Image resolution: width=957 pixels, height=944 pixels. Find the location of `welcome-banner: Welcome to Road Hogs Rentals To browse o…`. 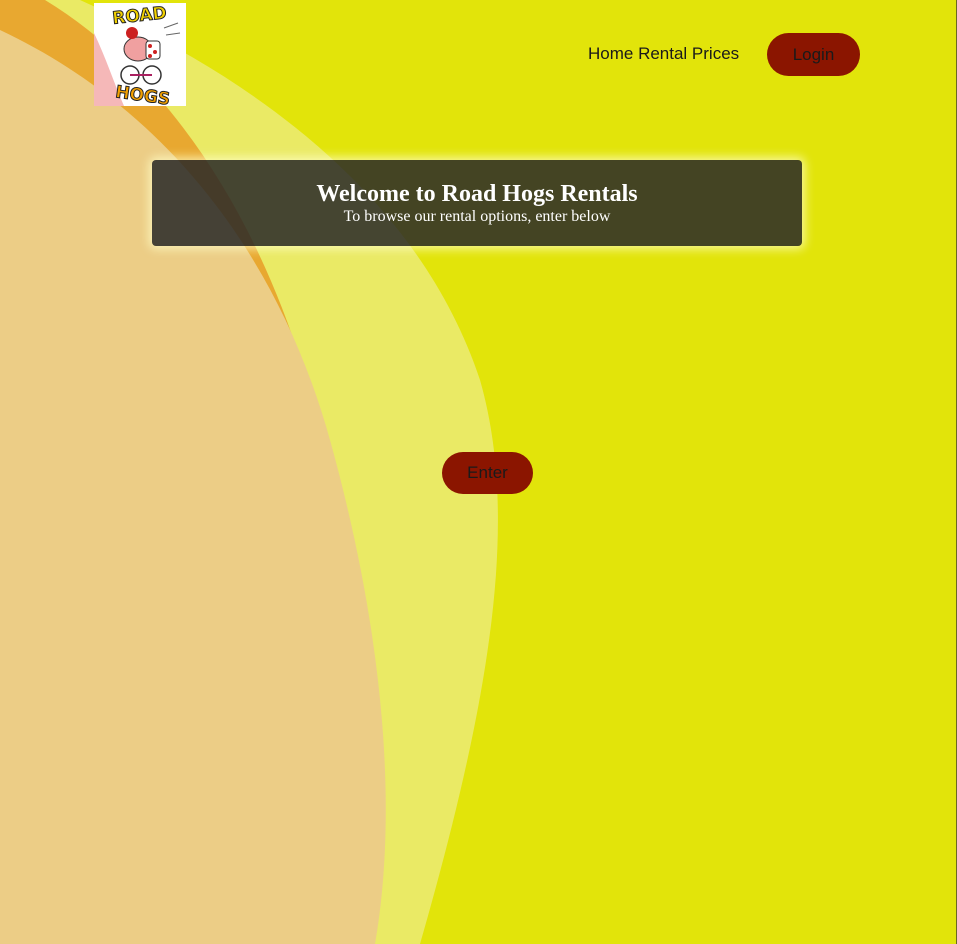

welcome-banner: Welcome to Road Hogs Rentals To browse o… is located at coordinates (477, 203).